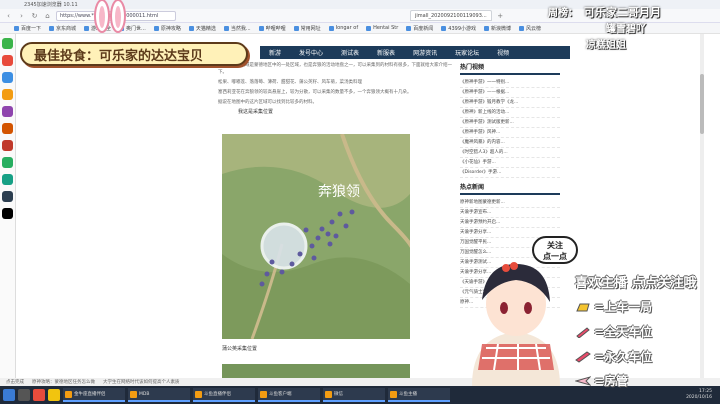  Describe the element at coordinates (613, 331) in the screenshot. I see `tier-row: =全天车位` at that location.